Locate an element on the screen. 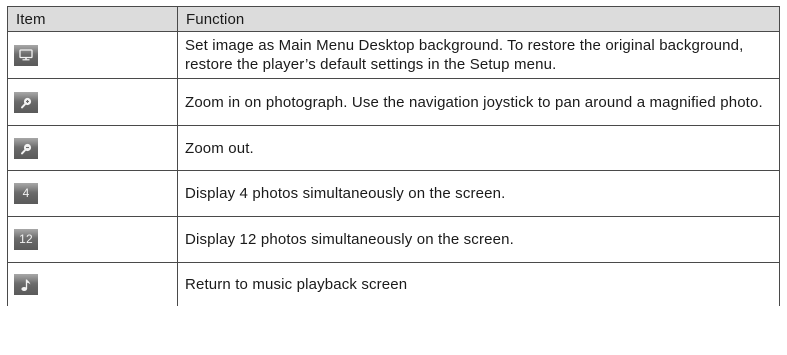  table-row: Zoom out. is located at coordinates (393, 148).